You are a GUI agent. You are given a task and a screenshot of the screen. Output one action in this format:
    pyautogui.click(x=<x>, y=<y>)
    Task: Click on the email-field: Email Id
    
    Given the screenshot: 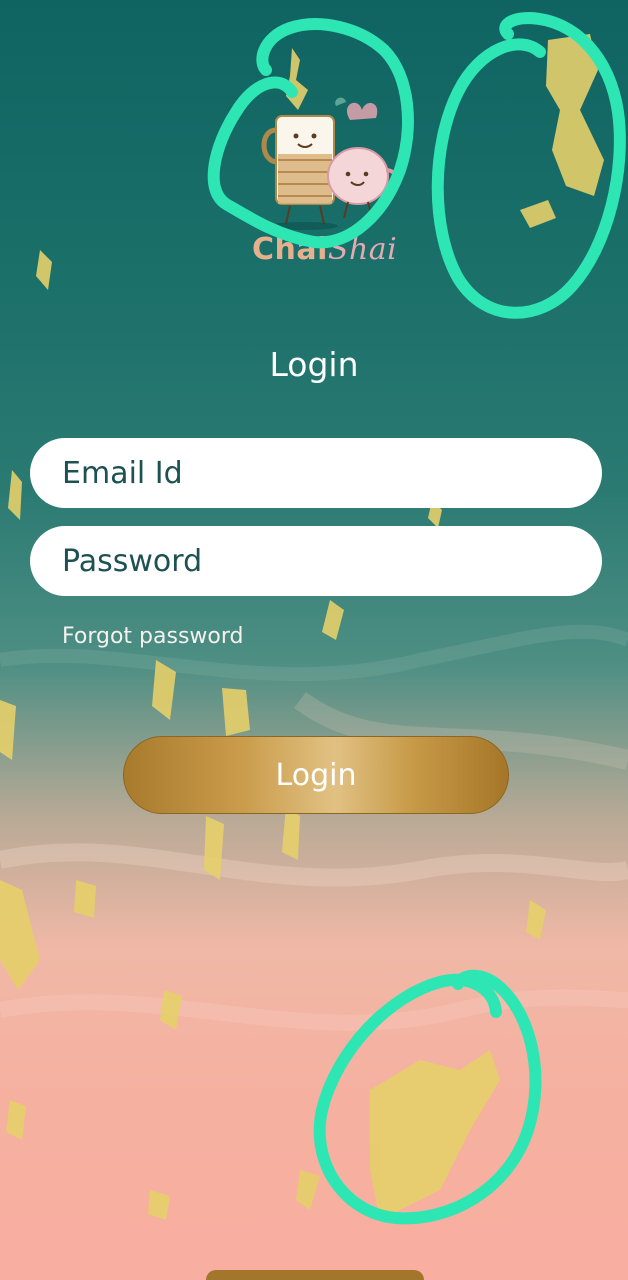 What is the action you would take?
    pyautogui.click(x=316, y=473)
    